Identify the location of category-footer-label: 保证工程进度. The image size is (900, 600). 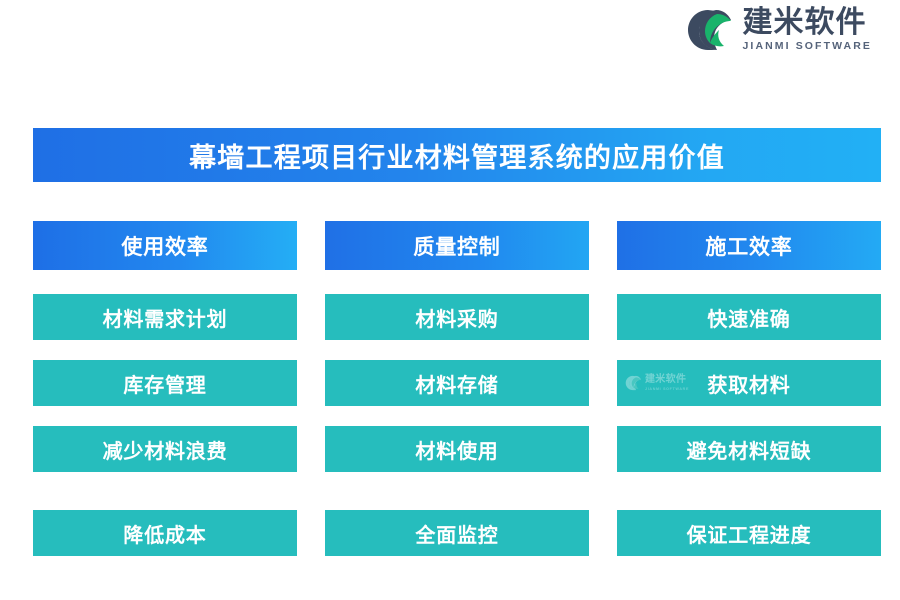
(749, 534).